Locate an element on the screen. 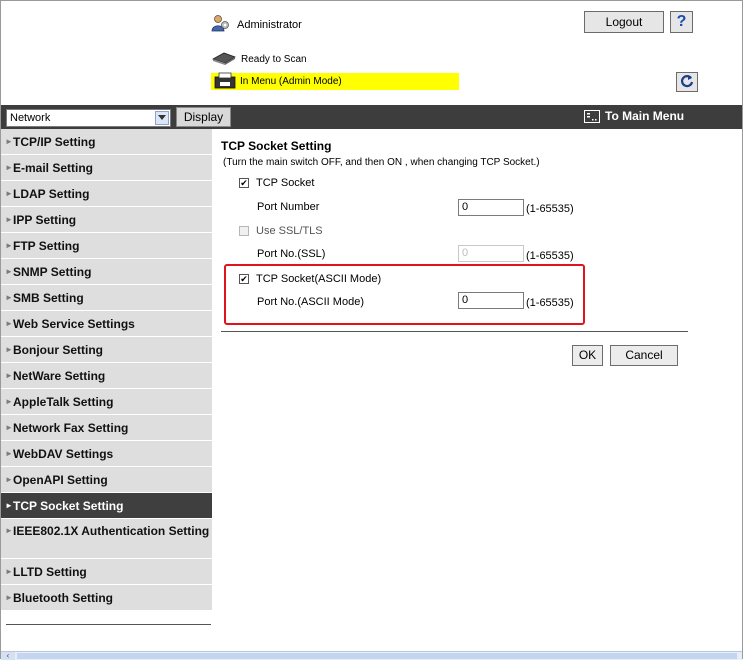 The height and width of the screenshot is (660, 746). port-number-label: Port Number is located at coordinates (288, 207).